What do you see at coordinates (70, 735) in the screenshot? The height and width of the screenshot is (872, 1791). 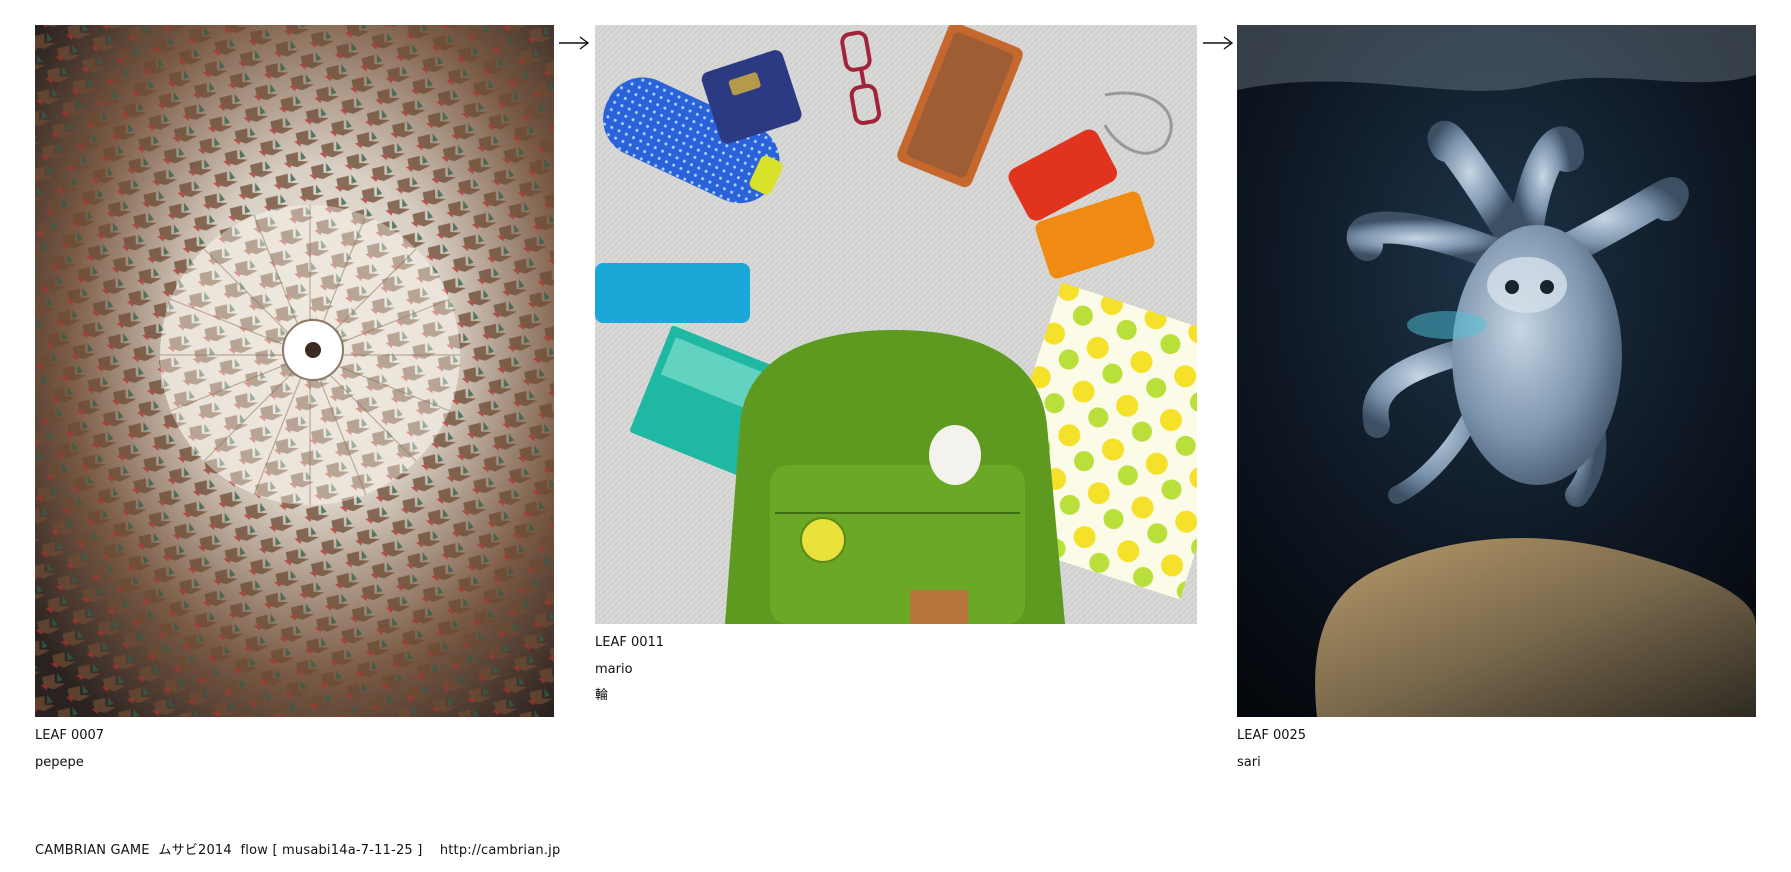 I see `leaf-id: LEAF 0007` at bounding box center [70, 735].